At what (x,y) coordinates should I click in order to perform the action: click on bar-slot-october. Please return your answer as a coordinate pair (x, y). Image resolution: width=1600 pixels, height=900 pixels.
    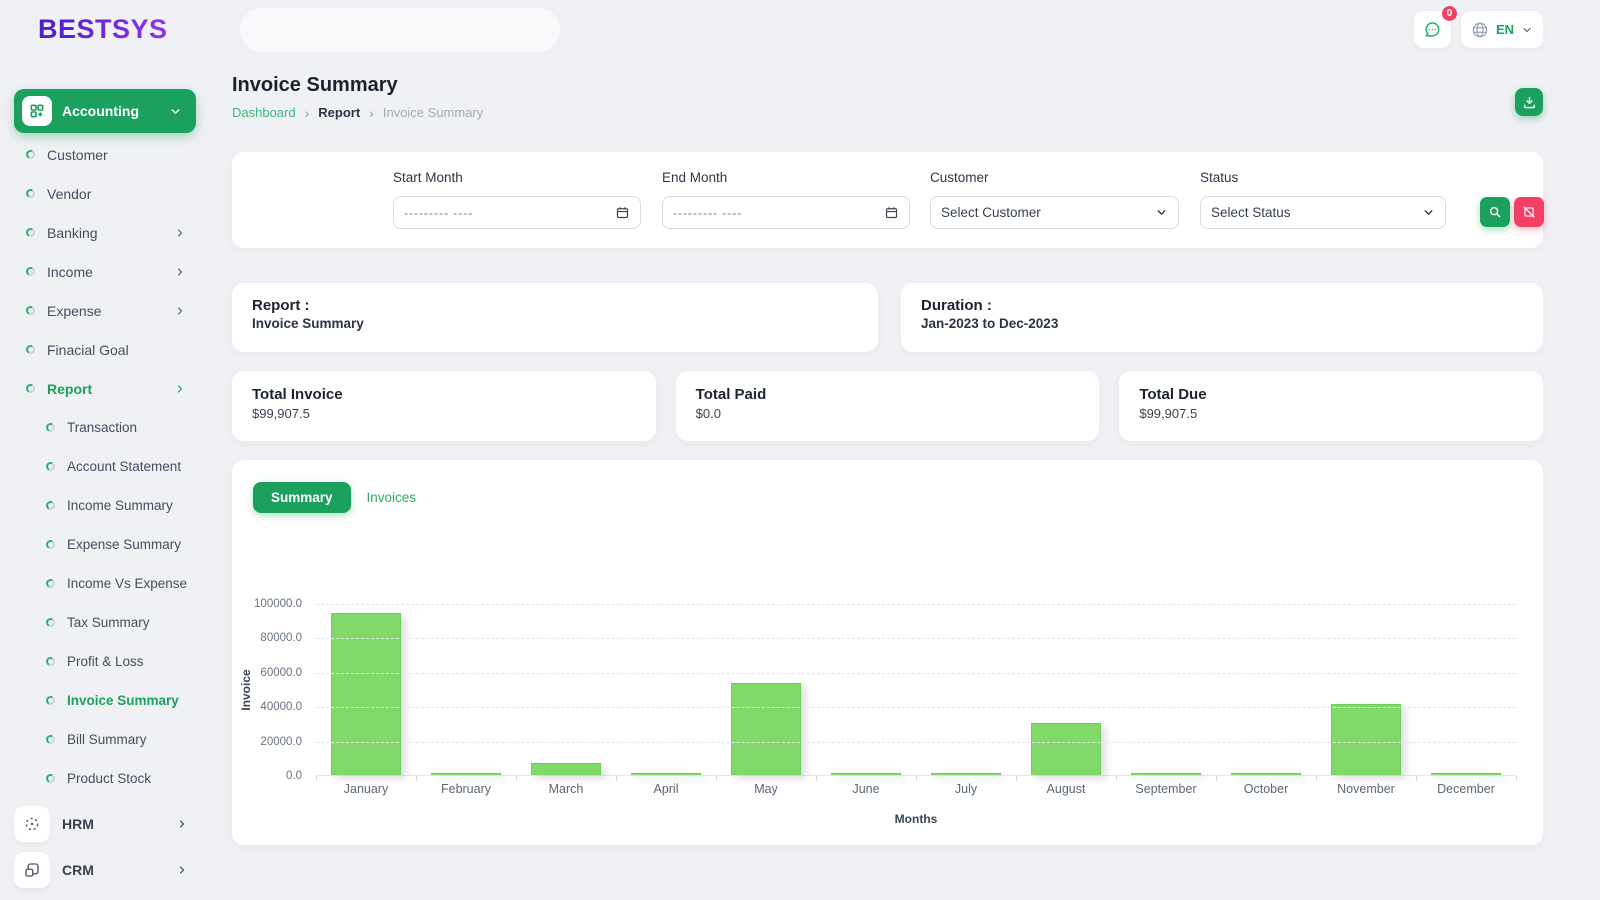
    Looking at the image, I should click on (1266, 689).